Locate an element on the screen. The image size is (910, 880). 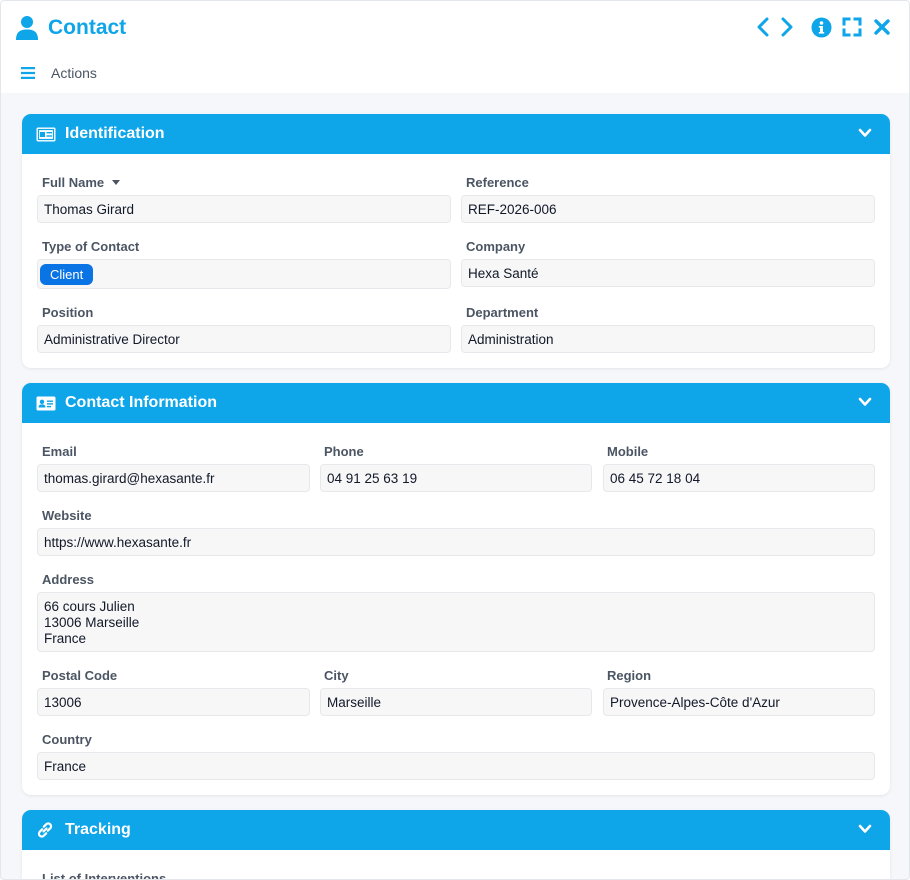
link-icon is located at coordinates (45, 830).